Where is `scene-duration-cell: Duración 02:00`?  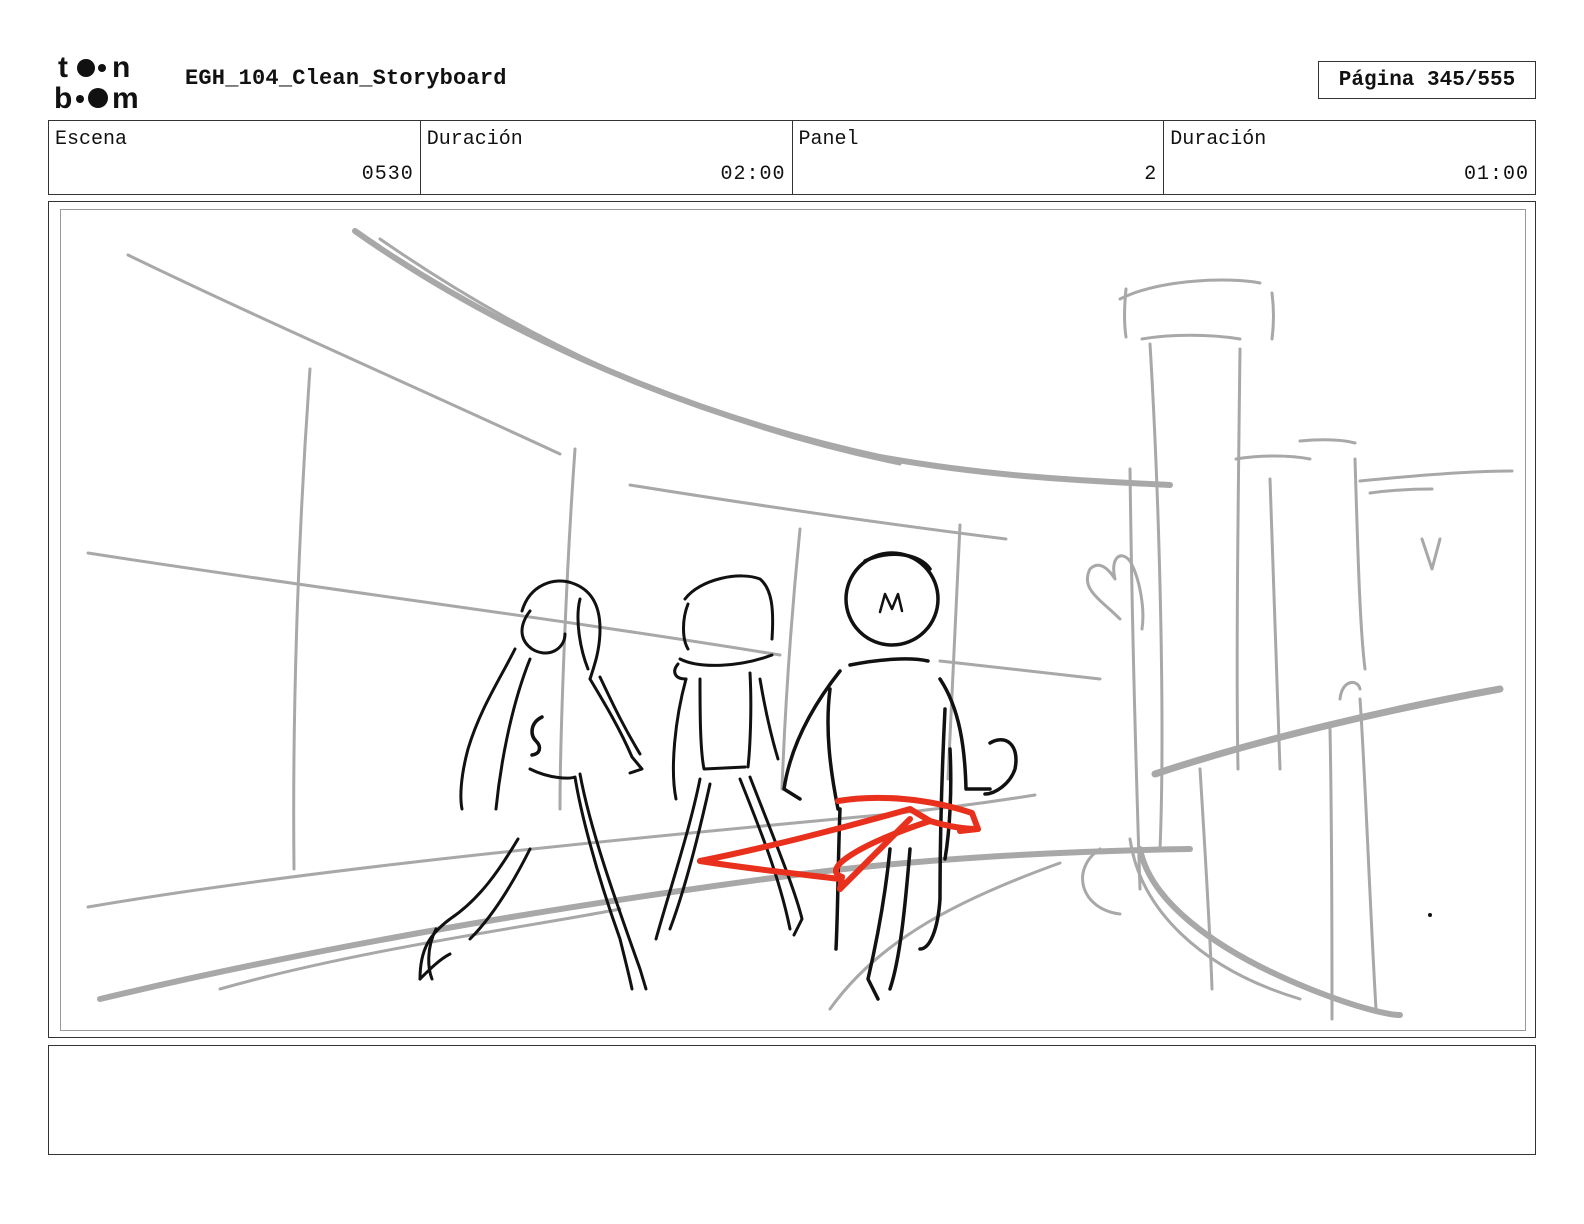
scene-duration-cell: Duración 02:00 is located at coordinates (607, 157).